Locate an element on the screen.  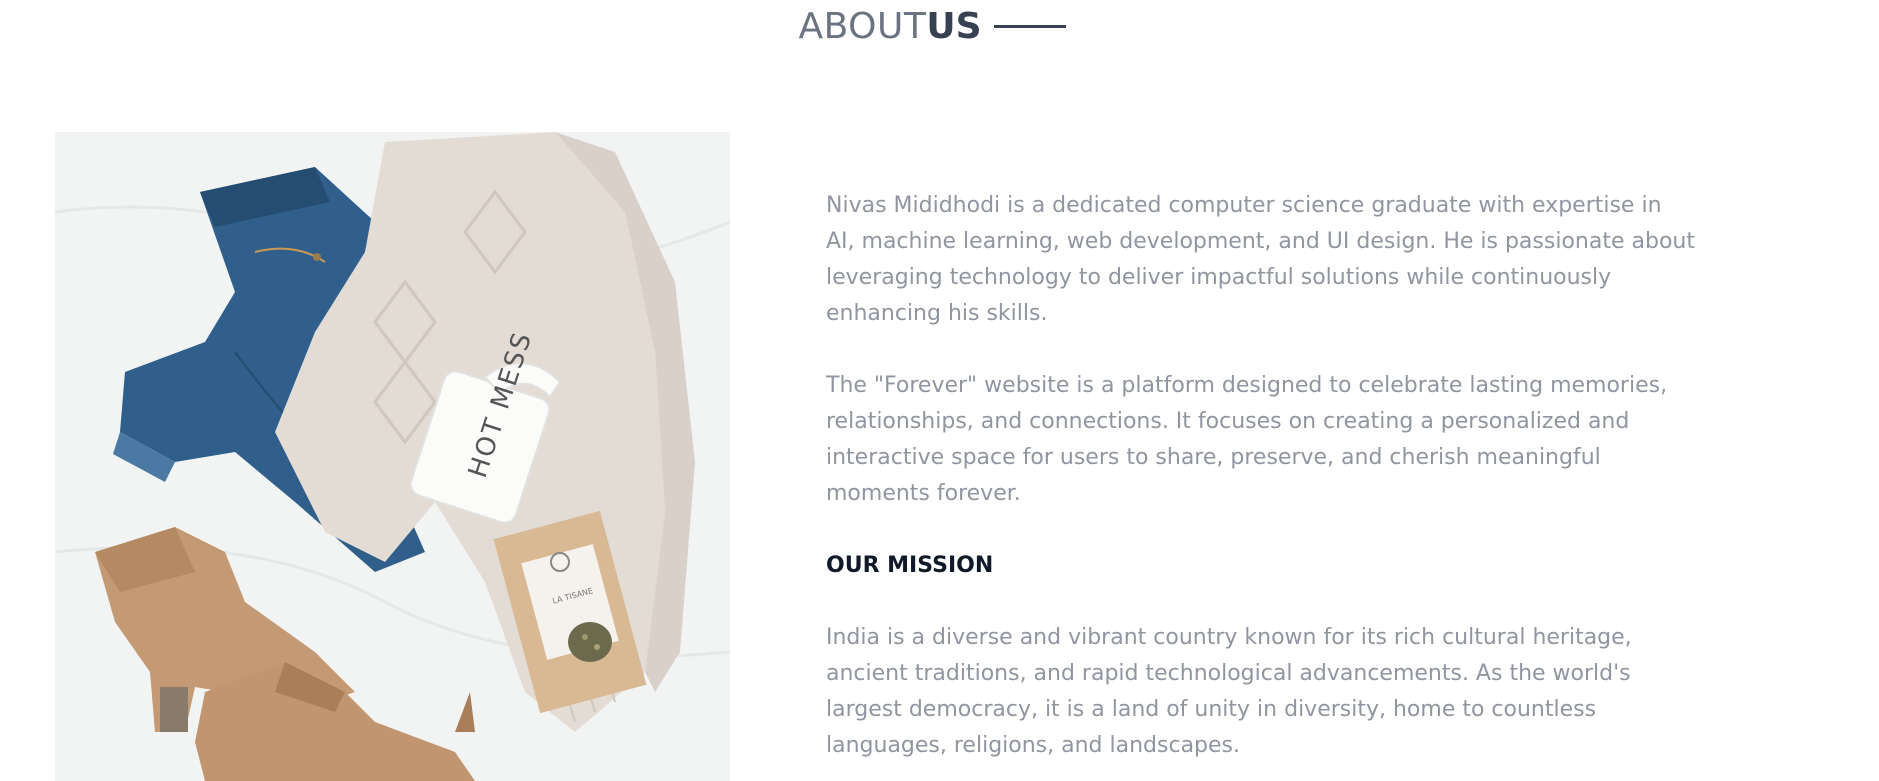
title-about: ABOUT is located at coordinates (862, 26).